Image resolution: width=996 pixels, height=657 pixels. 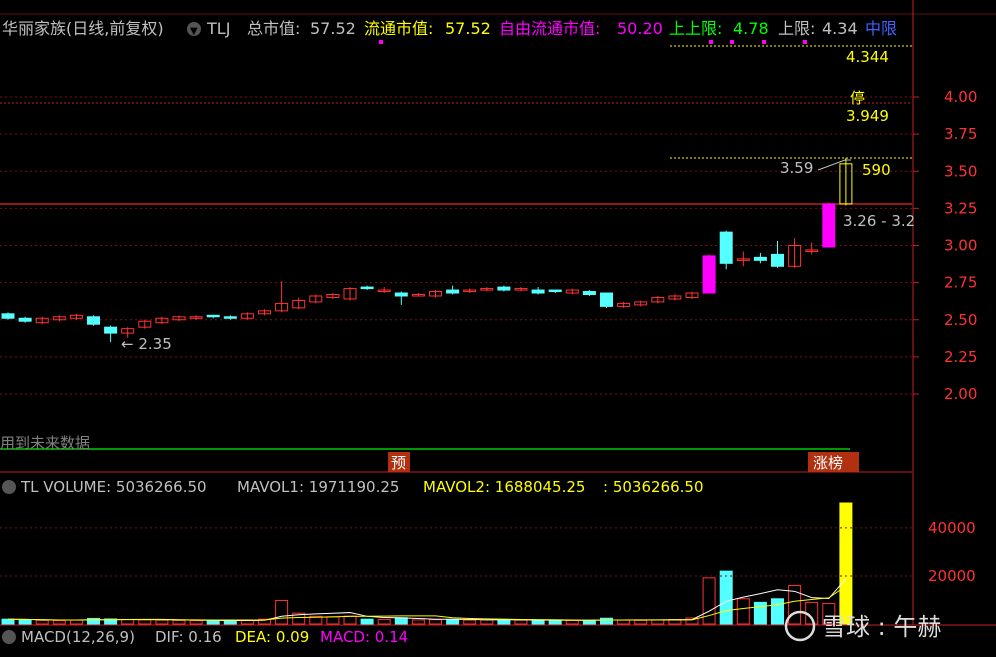 What do you see at coordinates (398, 463) in the screenshot?
I see `forecast-badge: 预` at bounding box center [398, 463].